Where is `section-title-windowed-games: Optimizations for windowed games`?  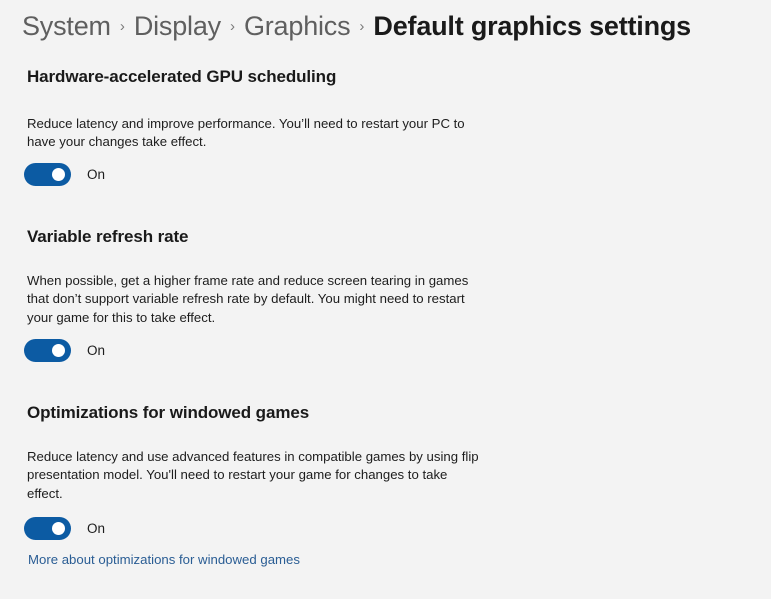
section-title-windowed-games: Optimizations for windowed games is located at coordinates (168, 412).